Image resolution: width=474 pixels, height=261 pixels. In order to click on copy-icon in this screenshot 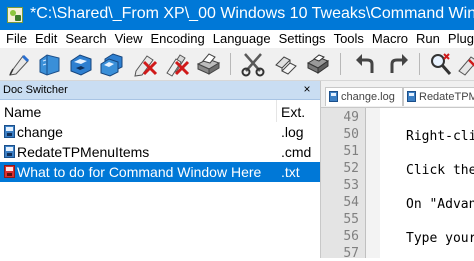, I will do `click(286, 64)`.